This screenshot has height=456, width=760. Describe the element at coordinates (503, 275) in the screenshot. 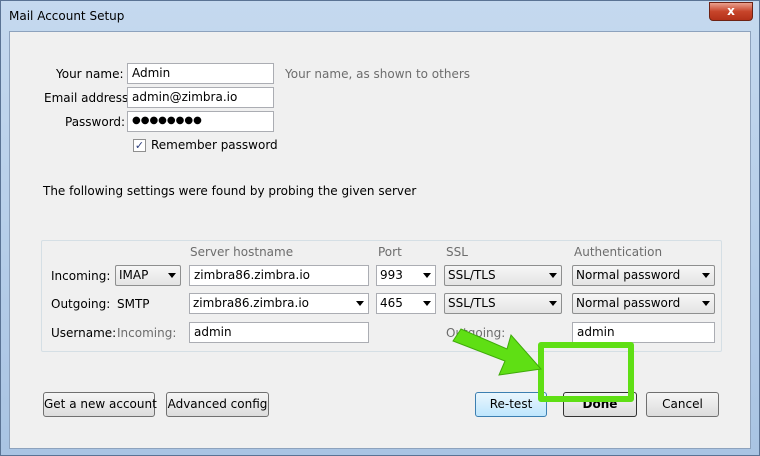

I see `incoming-ssl-select: SSL/TLS` at that location.